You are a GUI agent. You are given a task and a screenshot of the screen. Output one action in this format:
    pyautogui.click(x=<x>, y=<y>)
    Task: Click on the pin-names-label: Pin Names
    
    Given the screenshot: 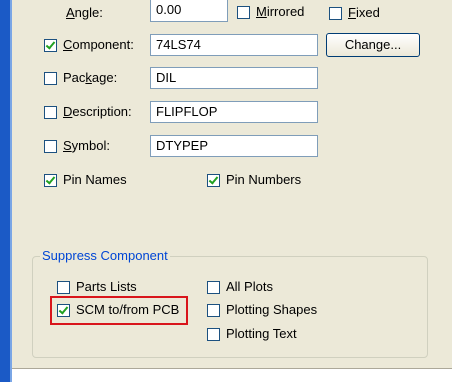 What is the action you would take?
    pyautogui.click(x=95, y=179)
    